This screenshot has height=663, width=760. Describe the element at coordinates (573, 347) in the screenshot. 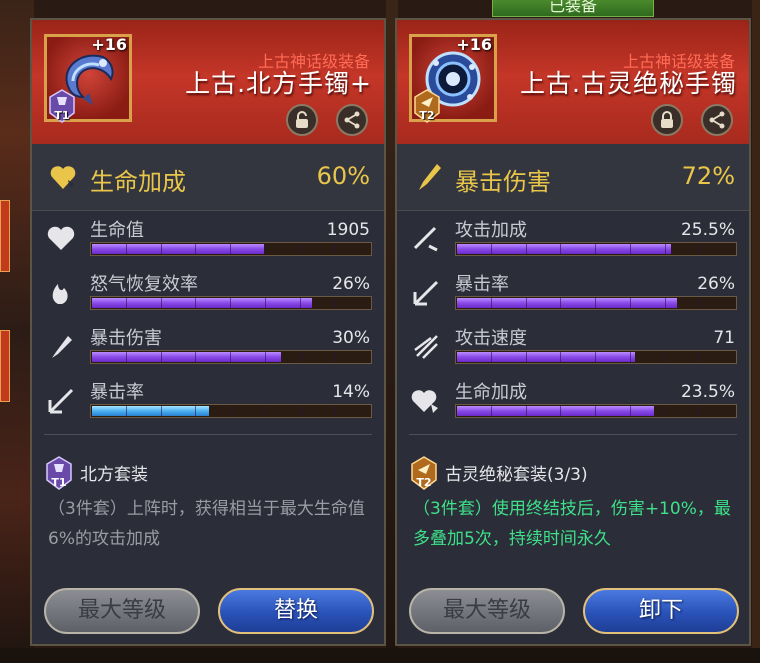

I see `stat-row: 攻击速度 71` at that location.